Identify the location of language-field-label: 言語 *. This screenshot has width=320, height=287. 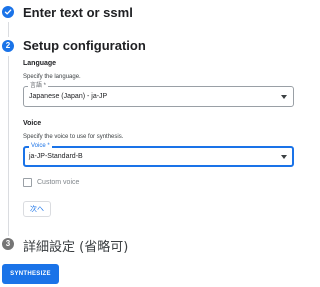
(38, 86).